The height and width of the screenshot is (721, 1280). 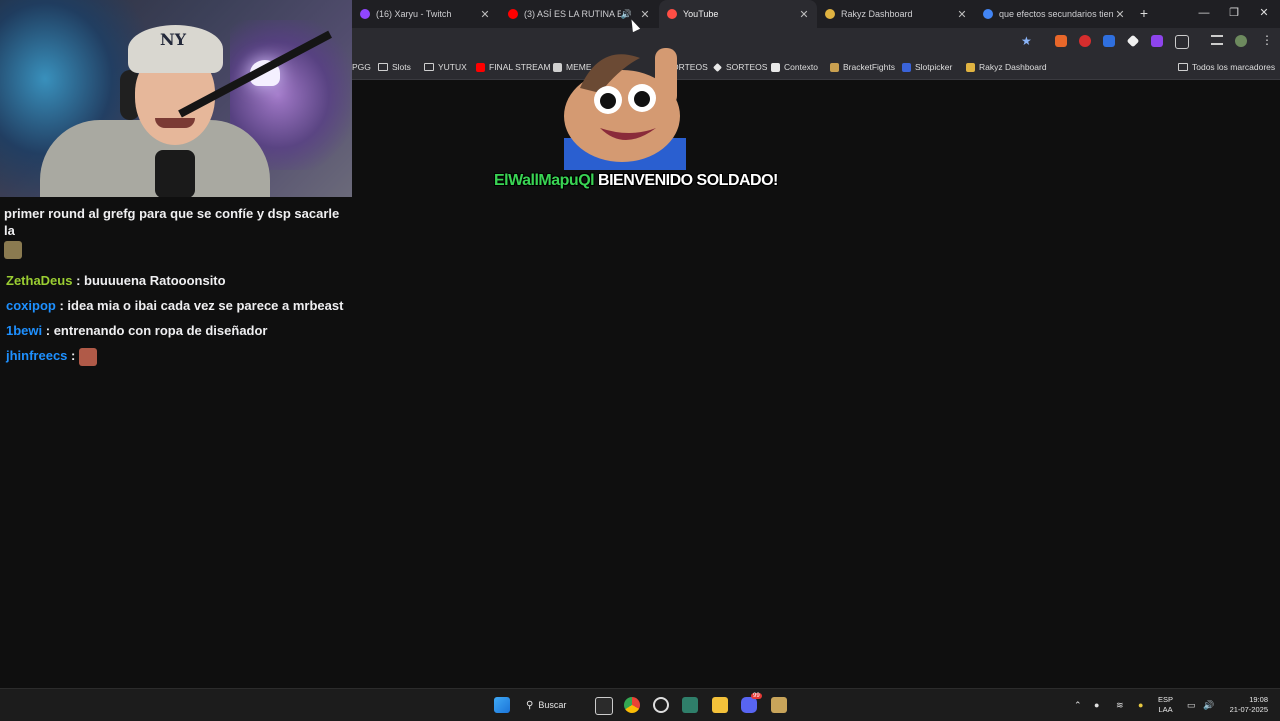 What do you see at coordinates (1165, 709) in the screenshot?
I see `lang-bottom: LAA` at bounding box center [1165, 709].